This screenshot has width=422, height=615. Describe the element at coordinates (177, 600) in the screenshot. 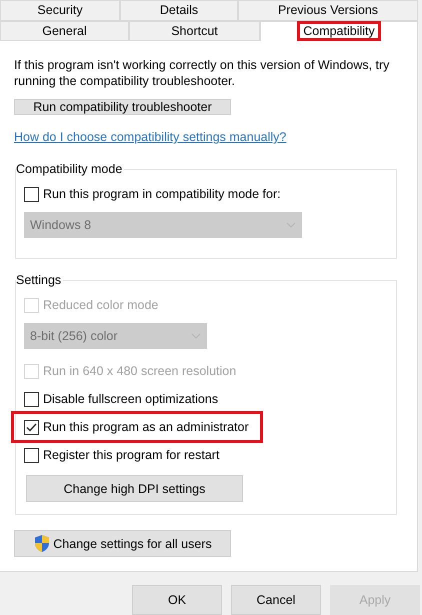

I see `dialog-button: OK` at that location.